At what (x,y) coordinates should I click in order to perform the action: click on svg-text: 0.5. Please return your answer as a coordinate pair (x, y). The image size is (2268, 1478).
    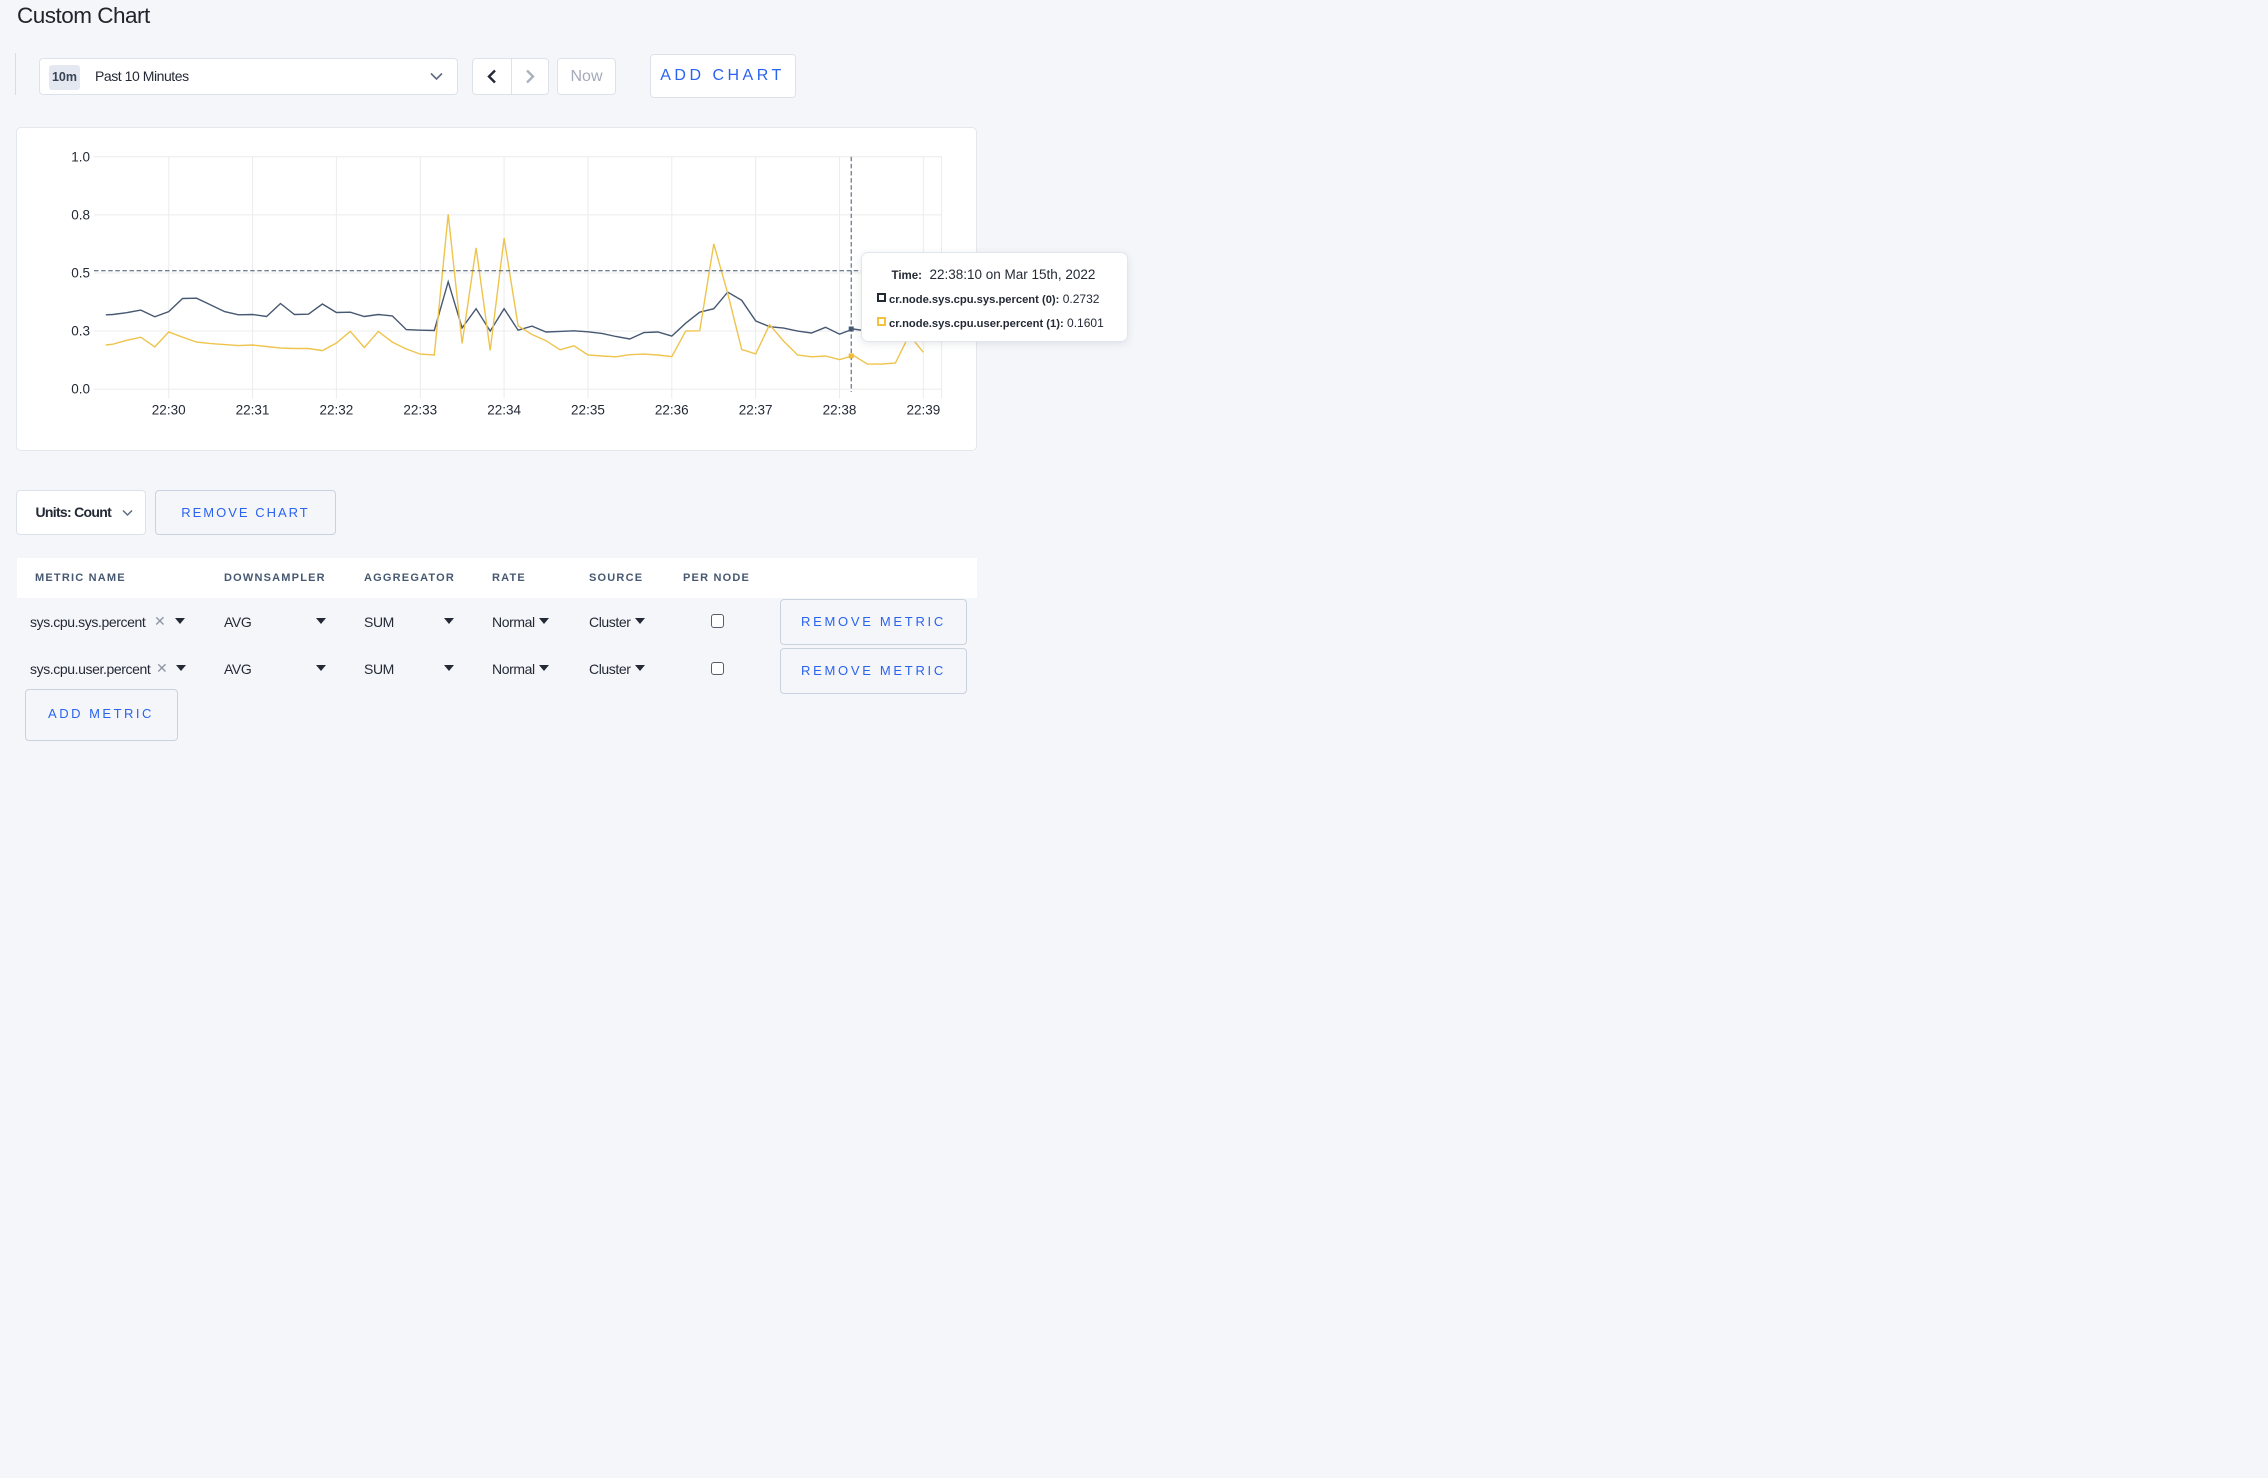
    Looking at the image, I should click on (80, 272).